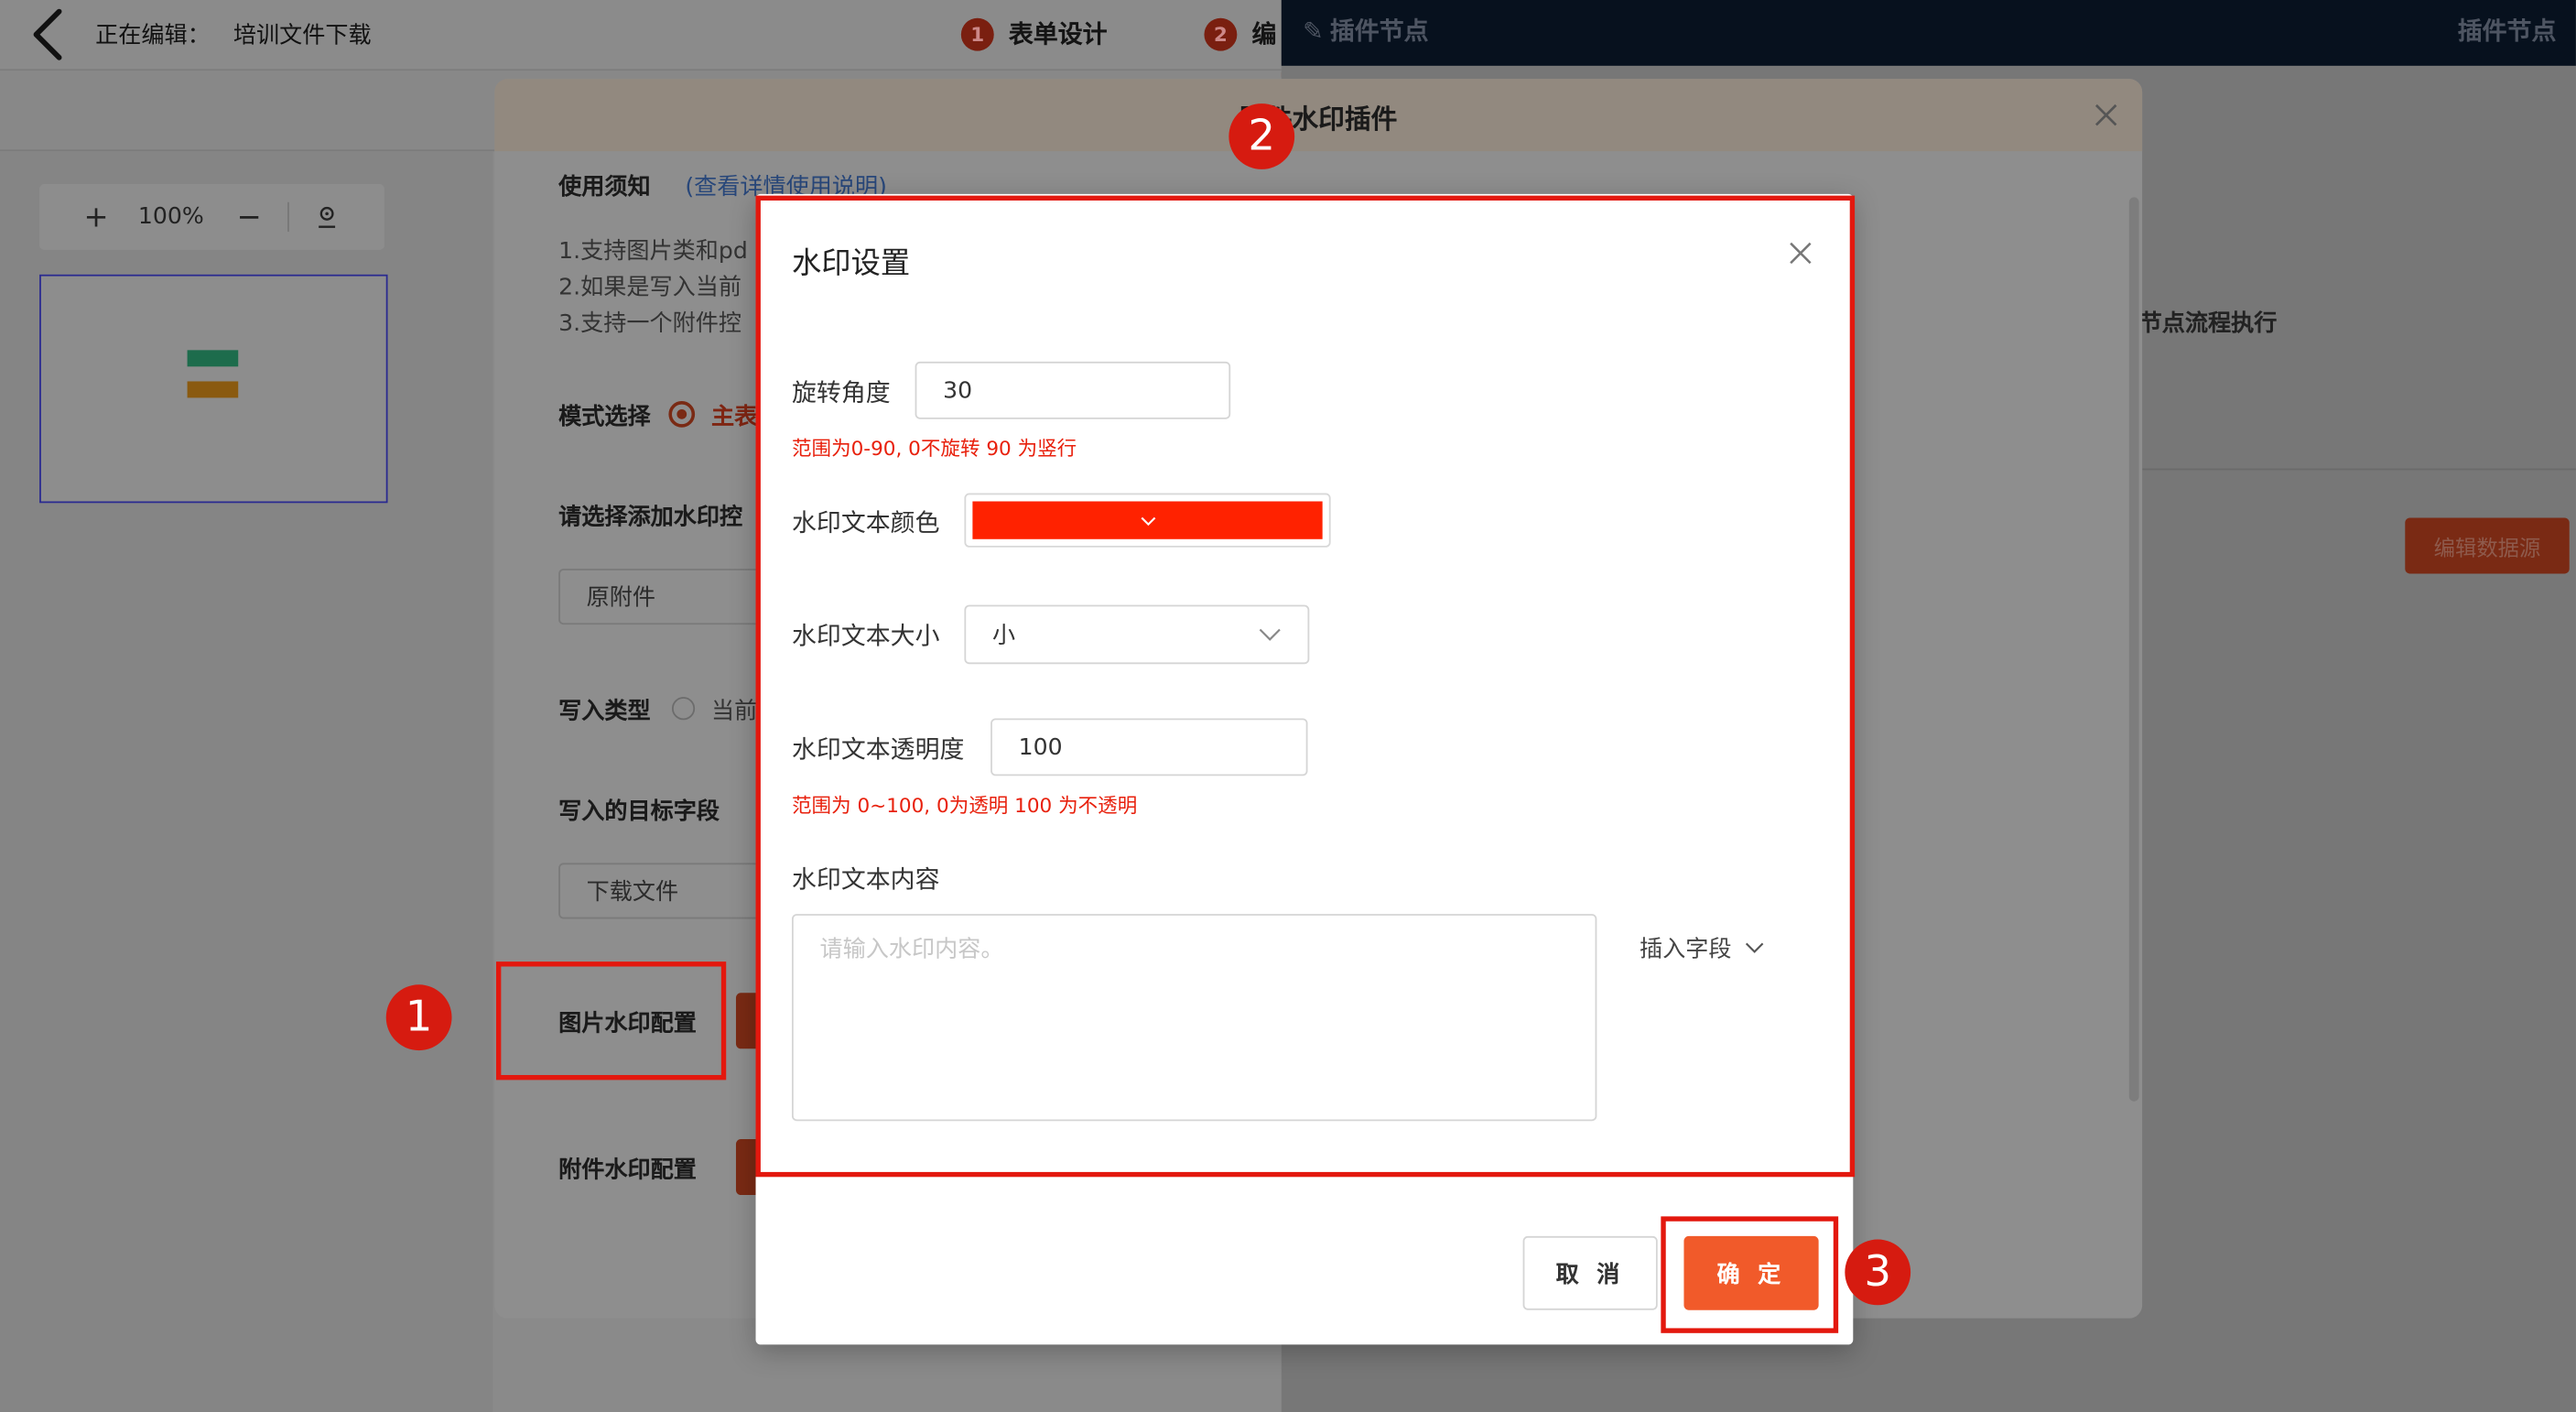  I want to click on cancel-button: 取 消, so click(1590, 1272).